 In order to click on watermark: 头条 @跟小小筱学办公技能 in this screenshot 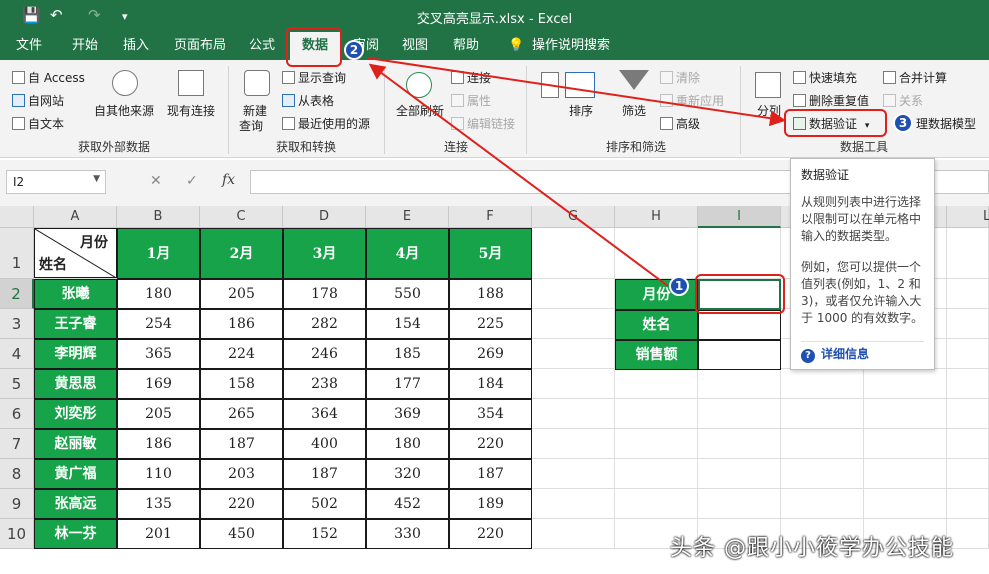, I will do `click(812, 548)`.